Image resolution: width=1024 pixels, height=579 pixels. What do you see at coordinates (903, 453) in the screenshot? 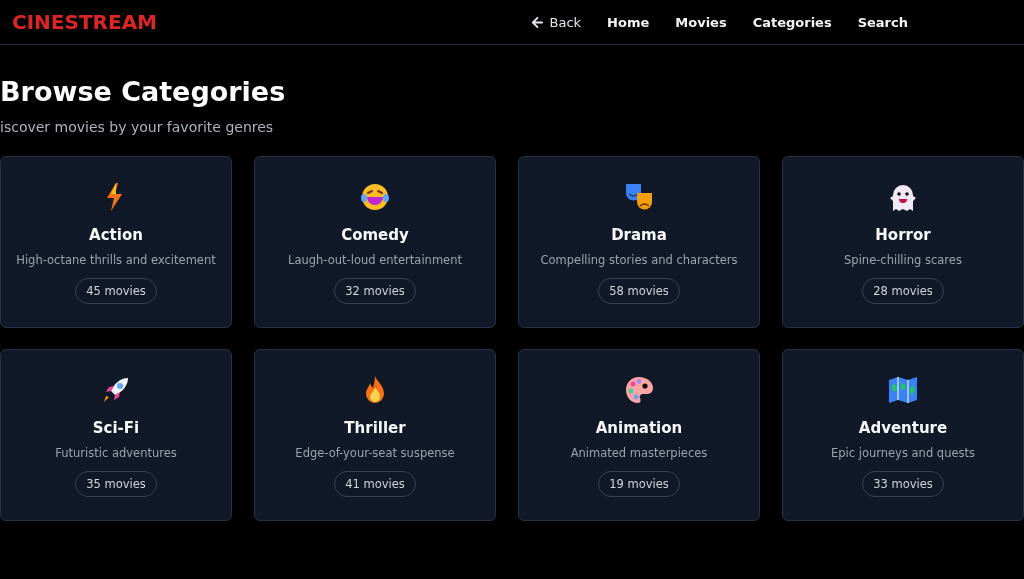
I see `category-description: Epic journeys and quests` at bounding box center [903, 453].